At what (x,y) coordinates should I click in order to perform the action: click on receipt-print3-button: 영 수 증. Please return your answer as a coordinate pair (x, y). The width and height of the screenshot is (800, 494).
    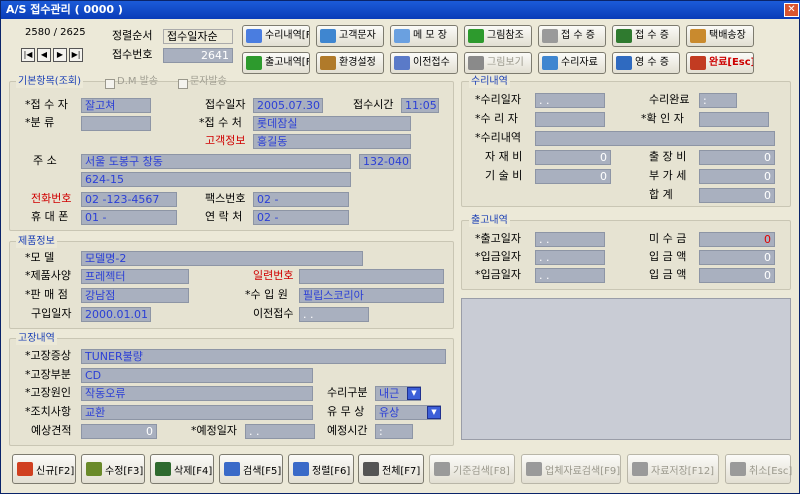
    Looking at the image, I should click on (646, 63).